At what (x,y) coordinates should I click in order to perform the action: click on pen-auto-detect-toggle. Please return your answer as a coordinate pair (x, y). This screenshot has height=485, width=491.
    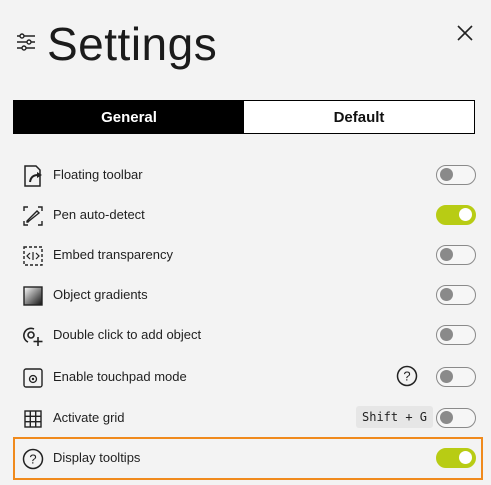
    Looking at the image, I should click on (456, 215).